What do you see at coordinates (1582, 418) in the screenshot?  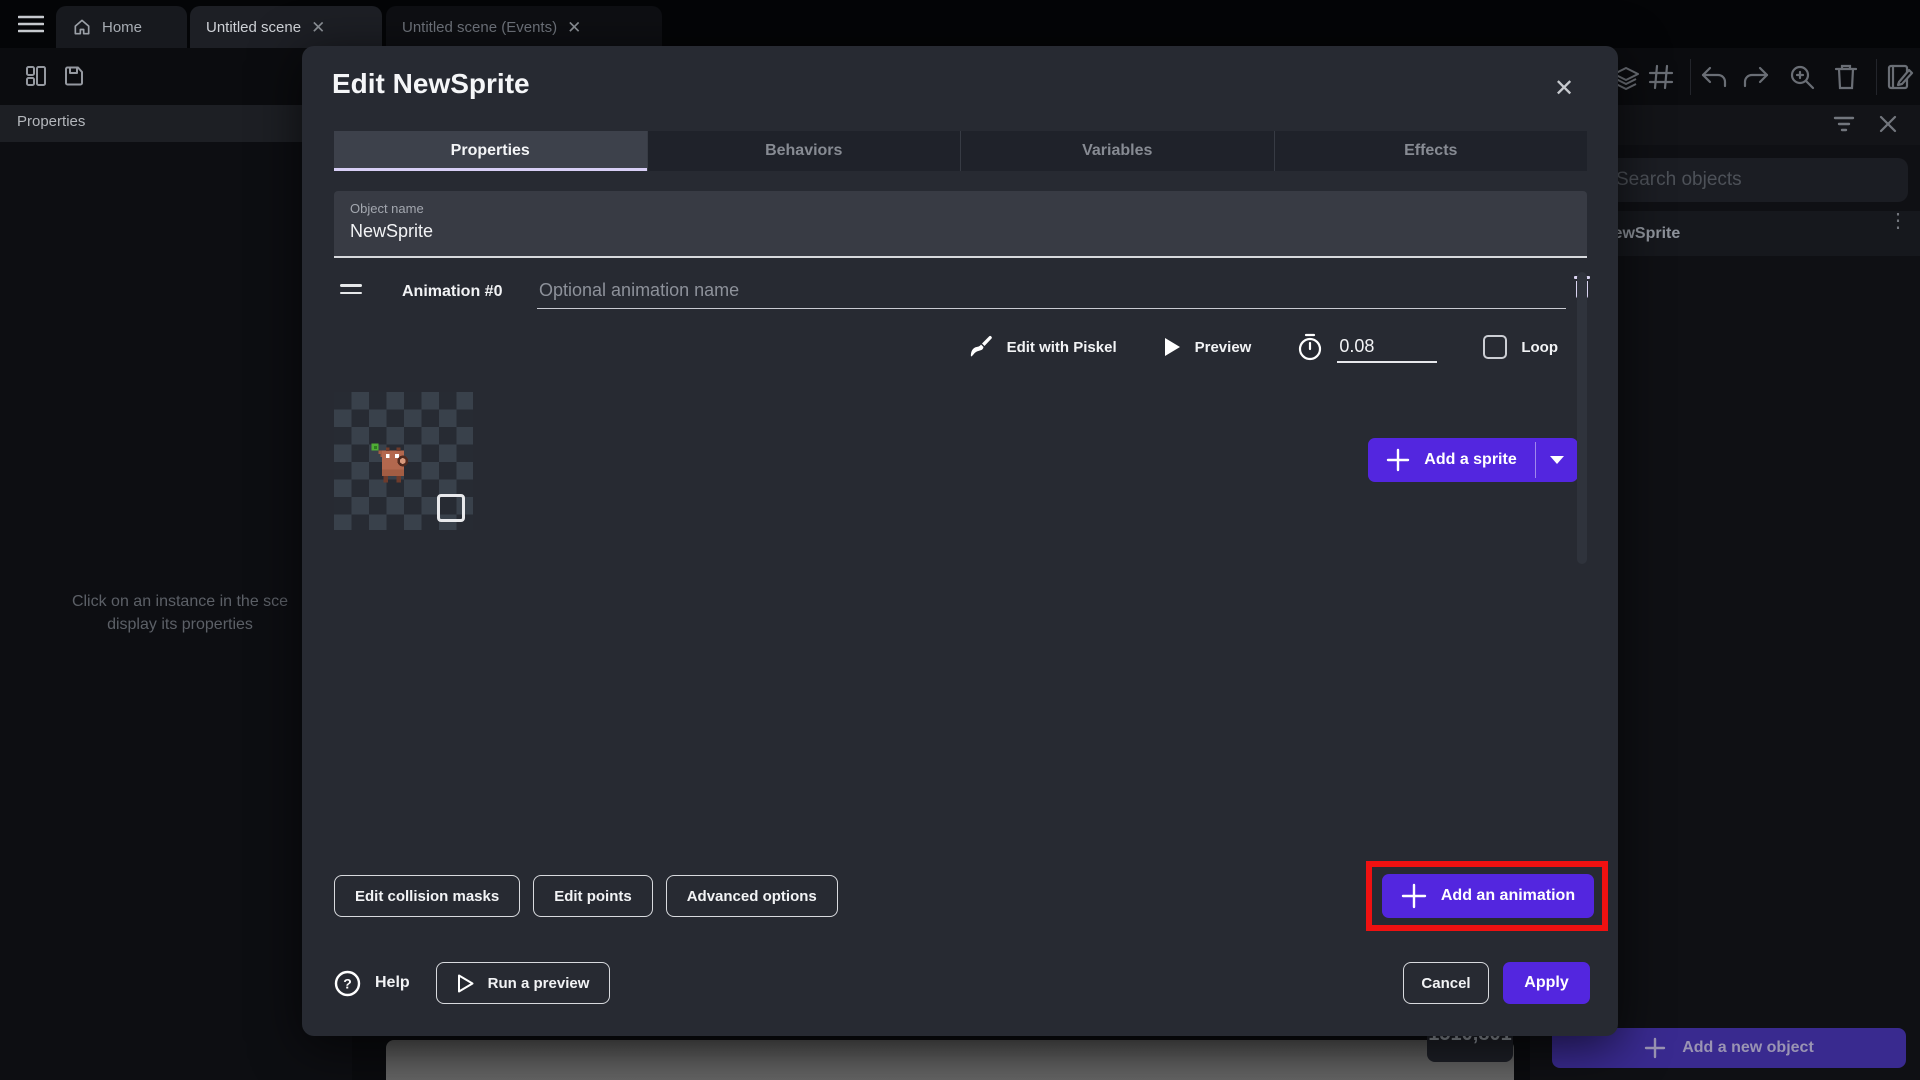 I see `dialog-scrollbar-thumb` at bounding box center [1582, 418].